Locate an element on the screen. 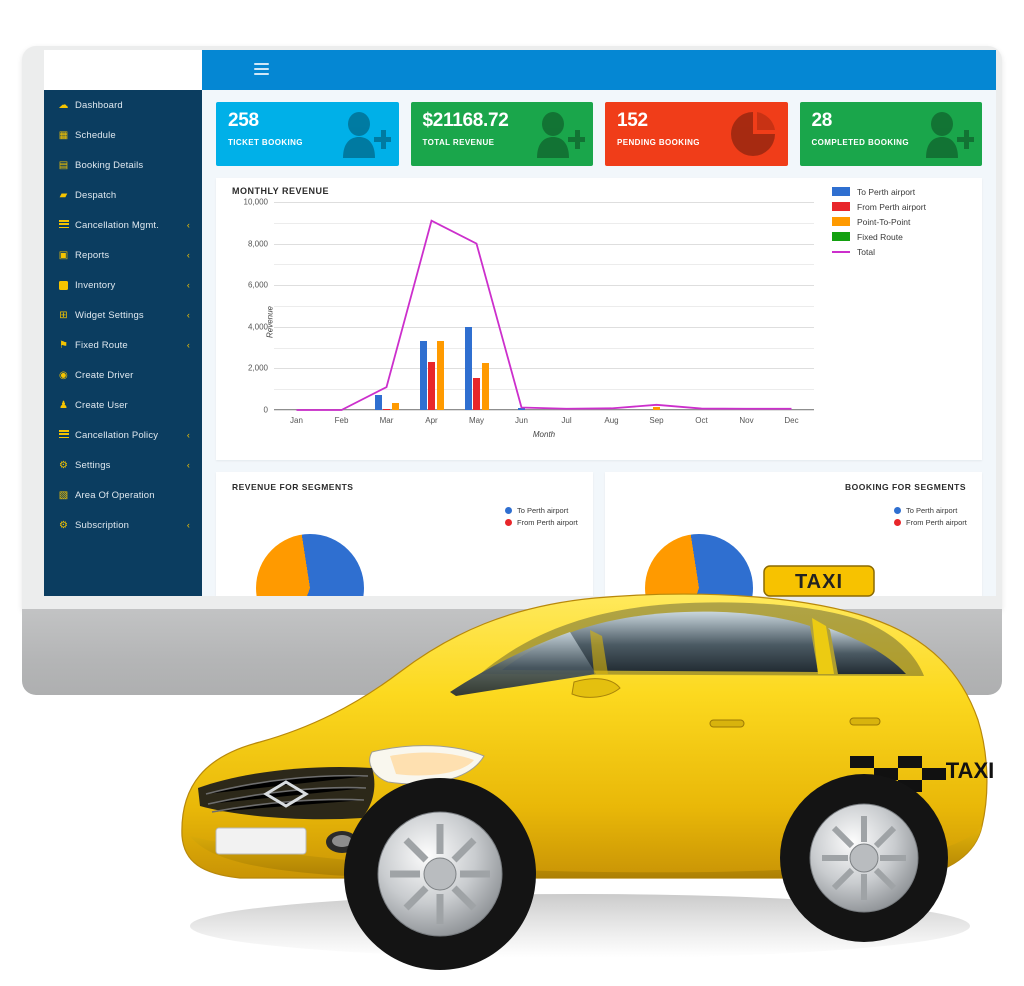 The height and width of the screenshot is (986, 1024). sidebar-item-fixed-route: ⚑ Fixed Route ‹ is located at coordinates (123, 345).